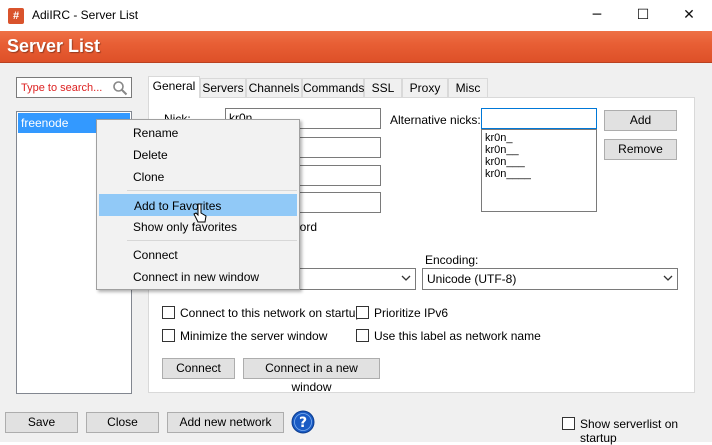 The height and width of the screenshot is (445, 712). What do you see at coordinates (411, 313) in the screenshot?
I see `prioritize-ipv6-label: Prioritize IPv6` at bounding box center [411, 313].